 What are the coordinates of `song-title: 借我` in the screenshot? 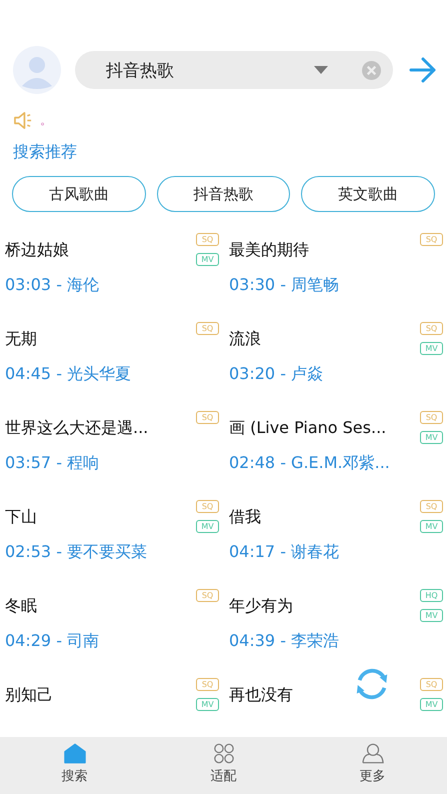 It's located at (245, 517).